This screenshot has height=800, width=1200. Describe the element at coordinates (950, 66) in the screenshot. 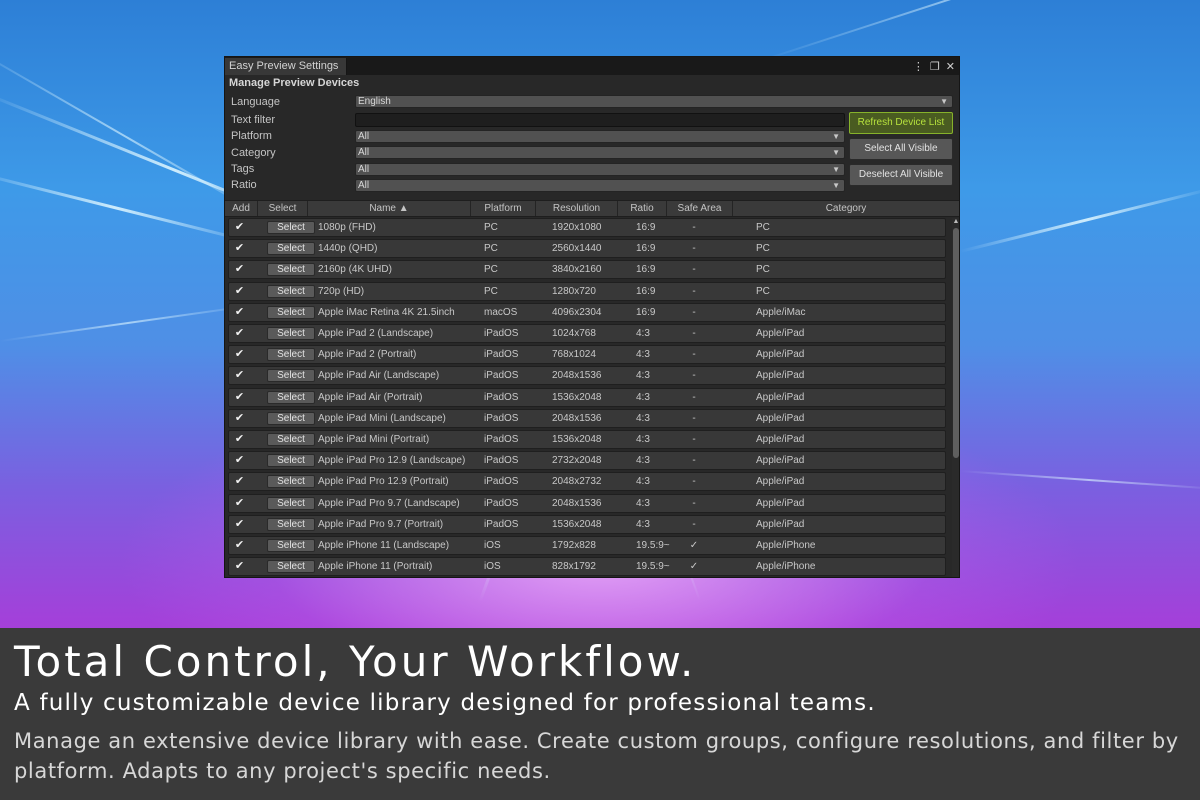

I see `close-icon: ✕` at that location.